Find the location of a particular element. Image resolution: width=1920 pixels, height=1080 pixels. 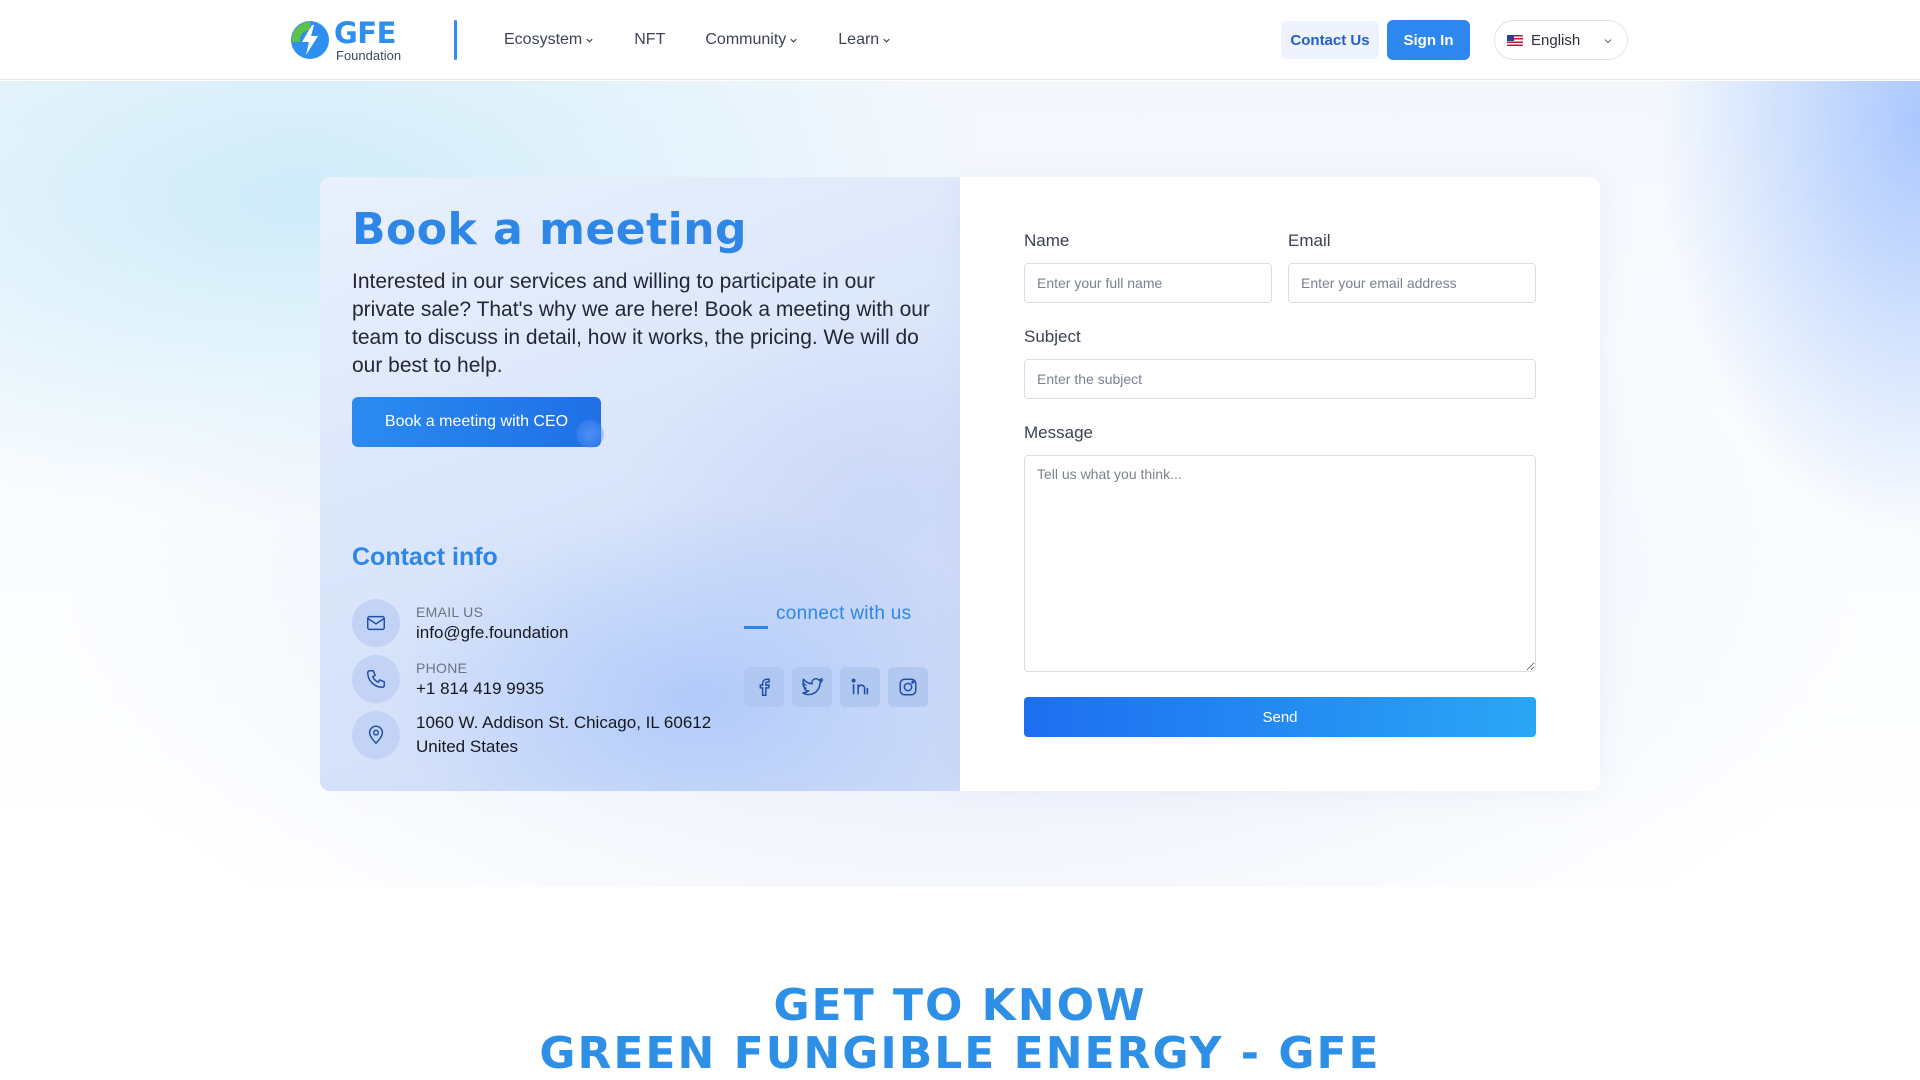

email-input is located at coordinates (1412, 283).